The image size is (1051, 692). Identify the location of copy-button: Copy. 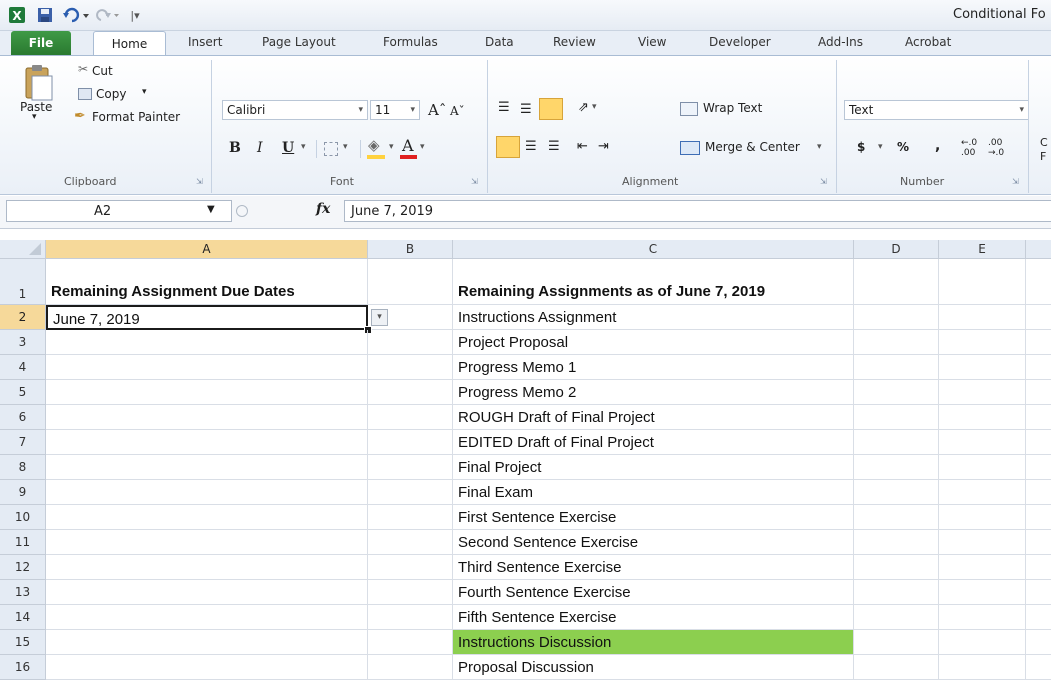
(111, 94).